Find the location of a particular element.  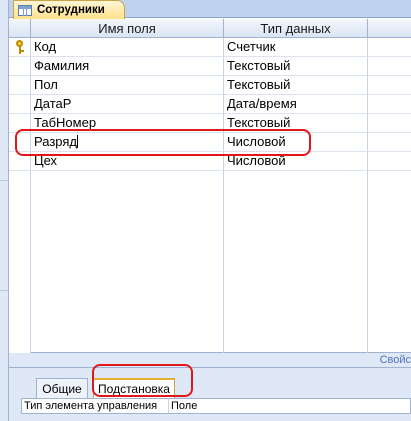

table-row: Фамилия Текстовый is located at coordinates (210, 66).